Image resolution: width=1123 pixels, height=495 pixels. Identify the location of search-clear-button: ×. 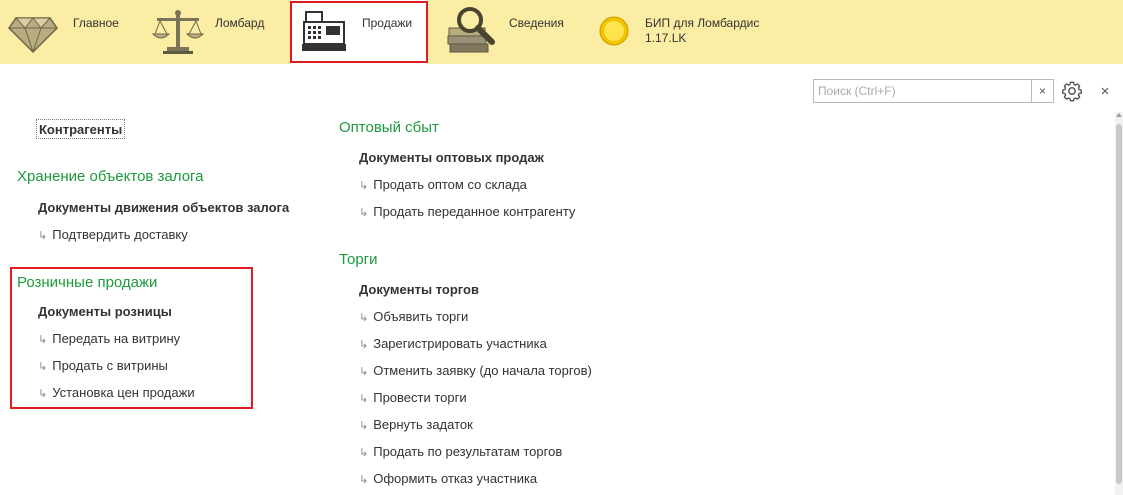
(1042, 91).